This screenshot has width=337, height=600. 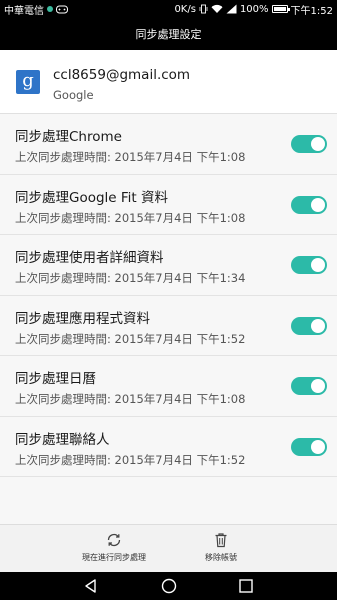 What do you see at coordinates (168, 144) in the screenshot?
I see `sync-item-chrome: 同步處理Chrome 上次同步處理時間: 2015年7月4日 下午1:08` at bounding box center [168, 144].